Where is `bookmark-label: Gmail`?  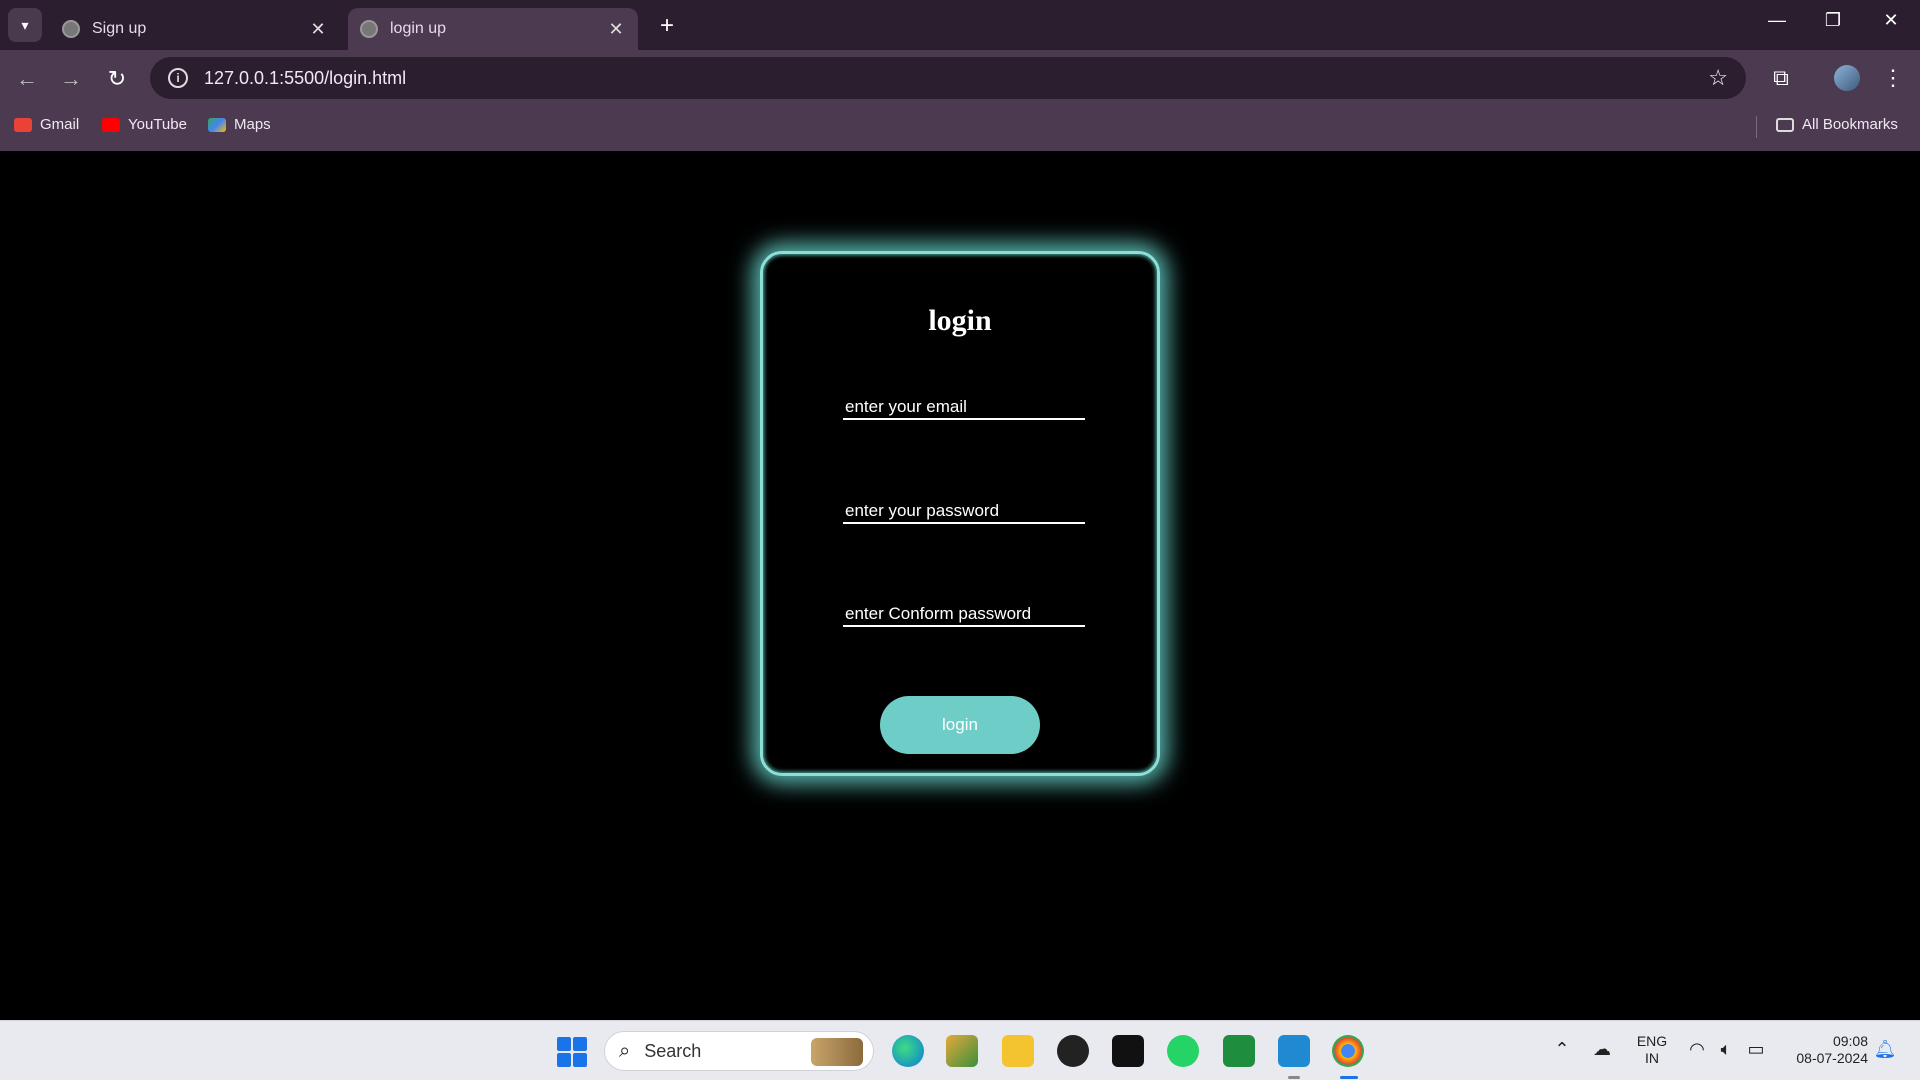
bookmark-label: Gmail is located at coordinates (60, 124).